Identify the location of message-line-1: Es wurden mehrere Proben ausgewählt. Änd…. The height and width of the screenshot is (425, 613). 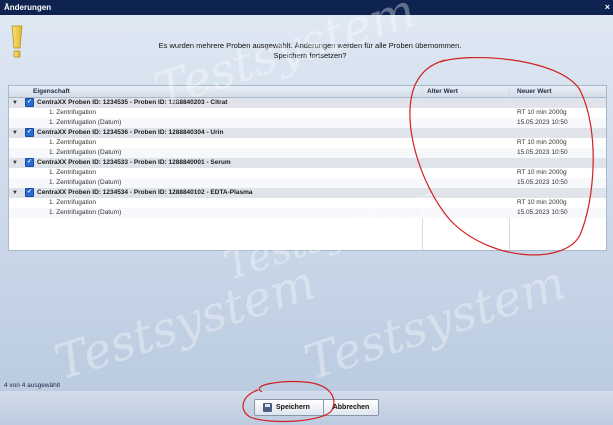
(310, 45).